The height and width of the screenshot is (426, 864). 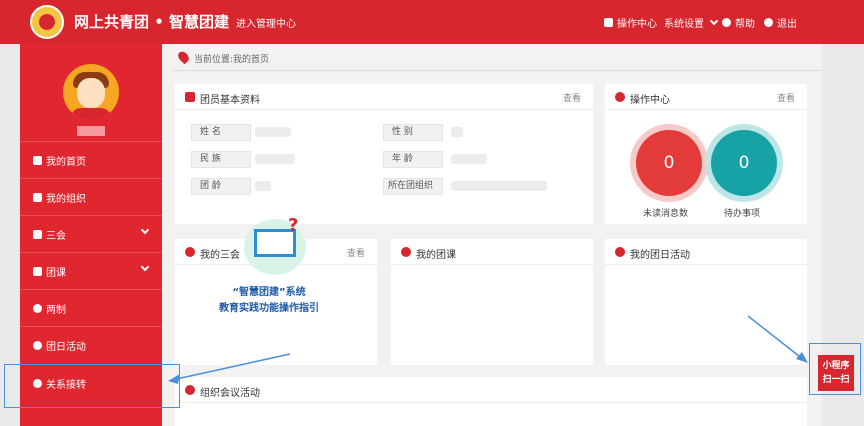 I want to click on card-title: 操作中心, so click(x=650, y=100).